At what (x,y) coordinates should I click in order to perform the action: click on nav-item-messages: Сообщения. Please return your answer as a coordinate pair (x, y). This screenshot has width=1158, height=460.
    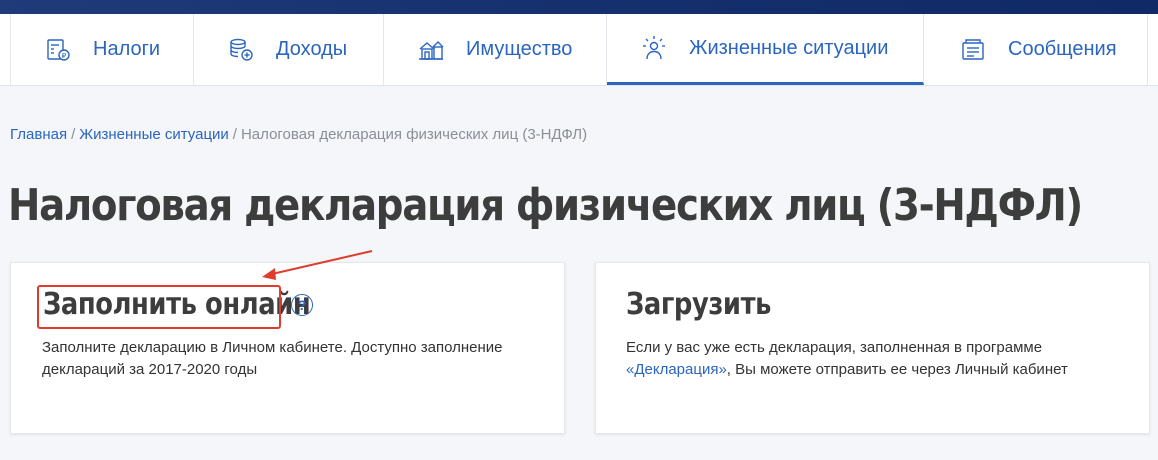
    Looking at the image, I should click on (1036, 49).